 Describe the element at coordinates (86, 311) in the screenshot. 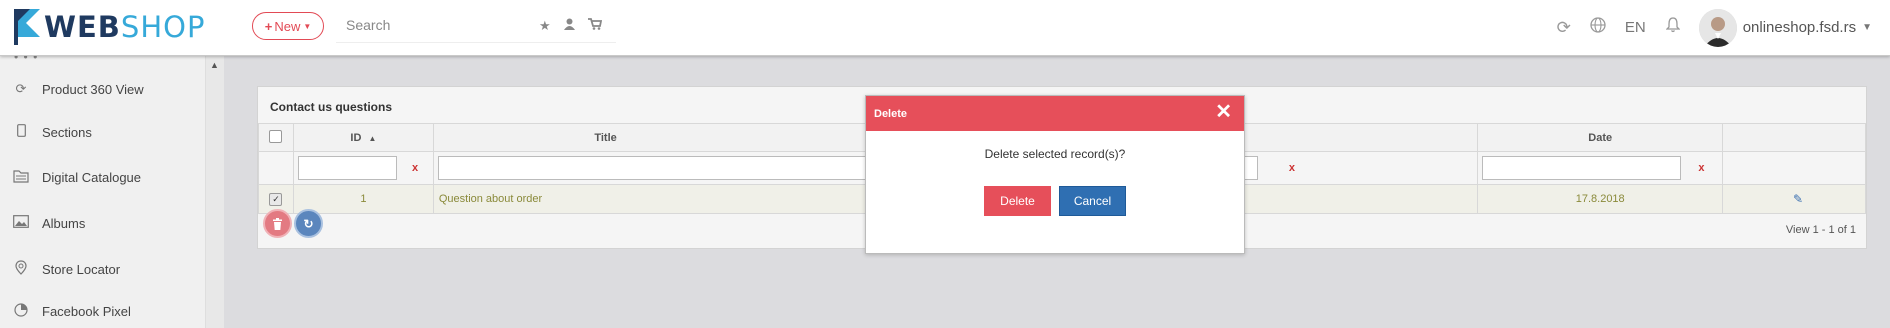

I see `sidebar-item-label: Facebook Pixel` at that location.